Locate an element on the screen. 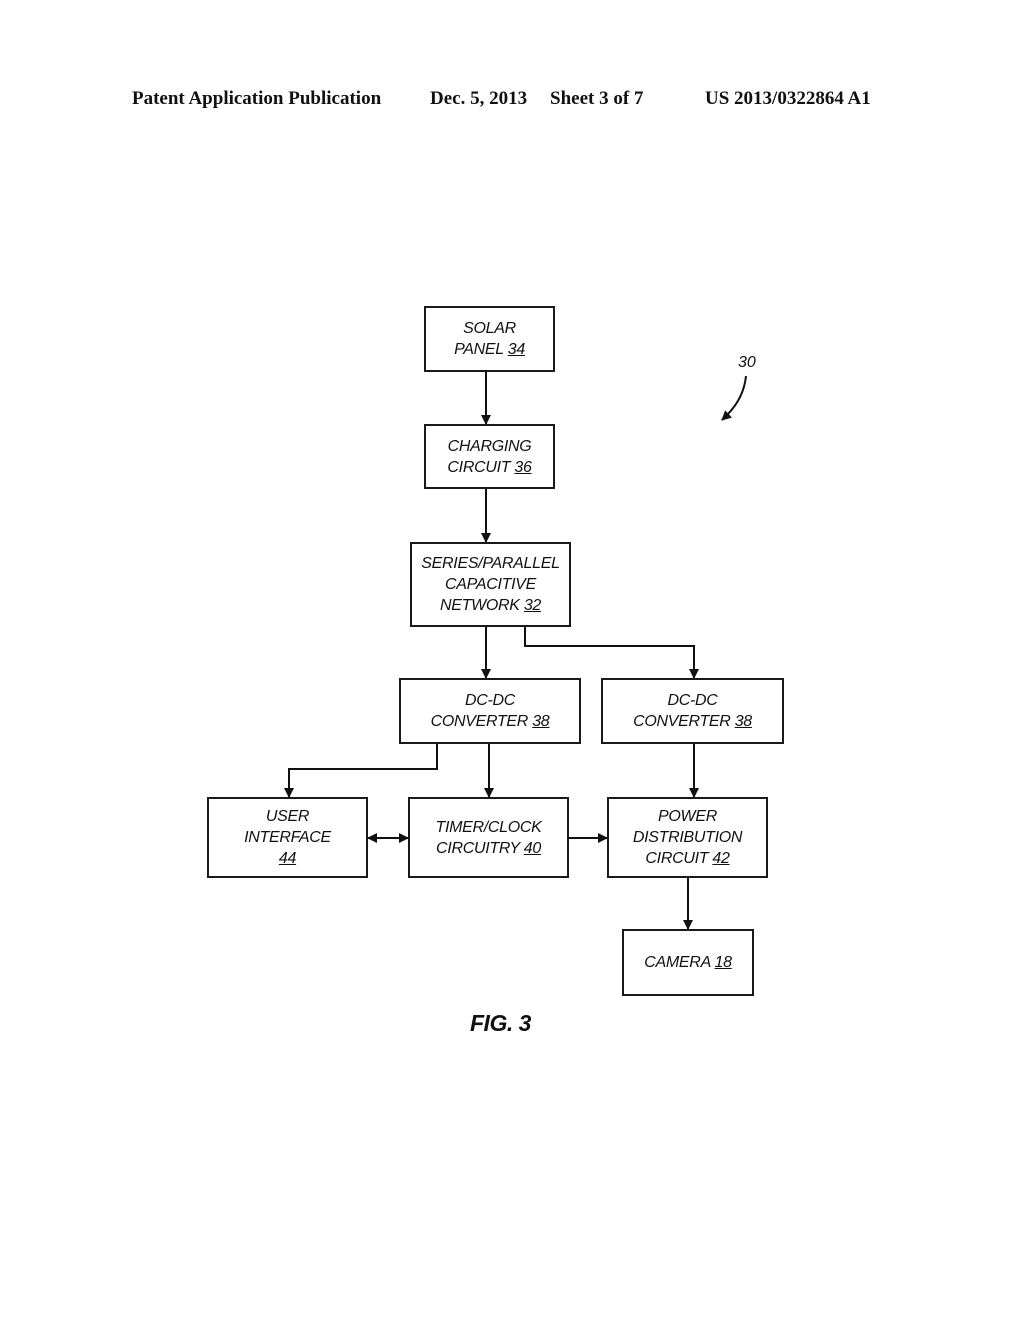 This screenshot has height=1320, width=1024. block-text: CIRCUITRY is located at coordinates (478, 848).